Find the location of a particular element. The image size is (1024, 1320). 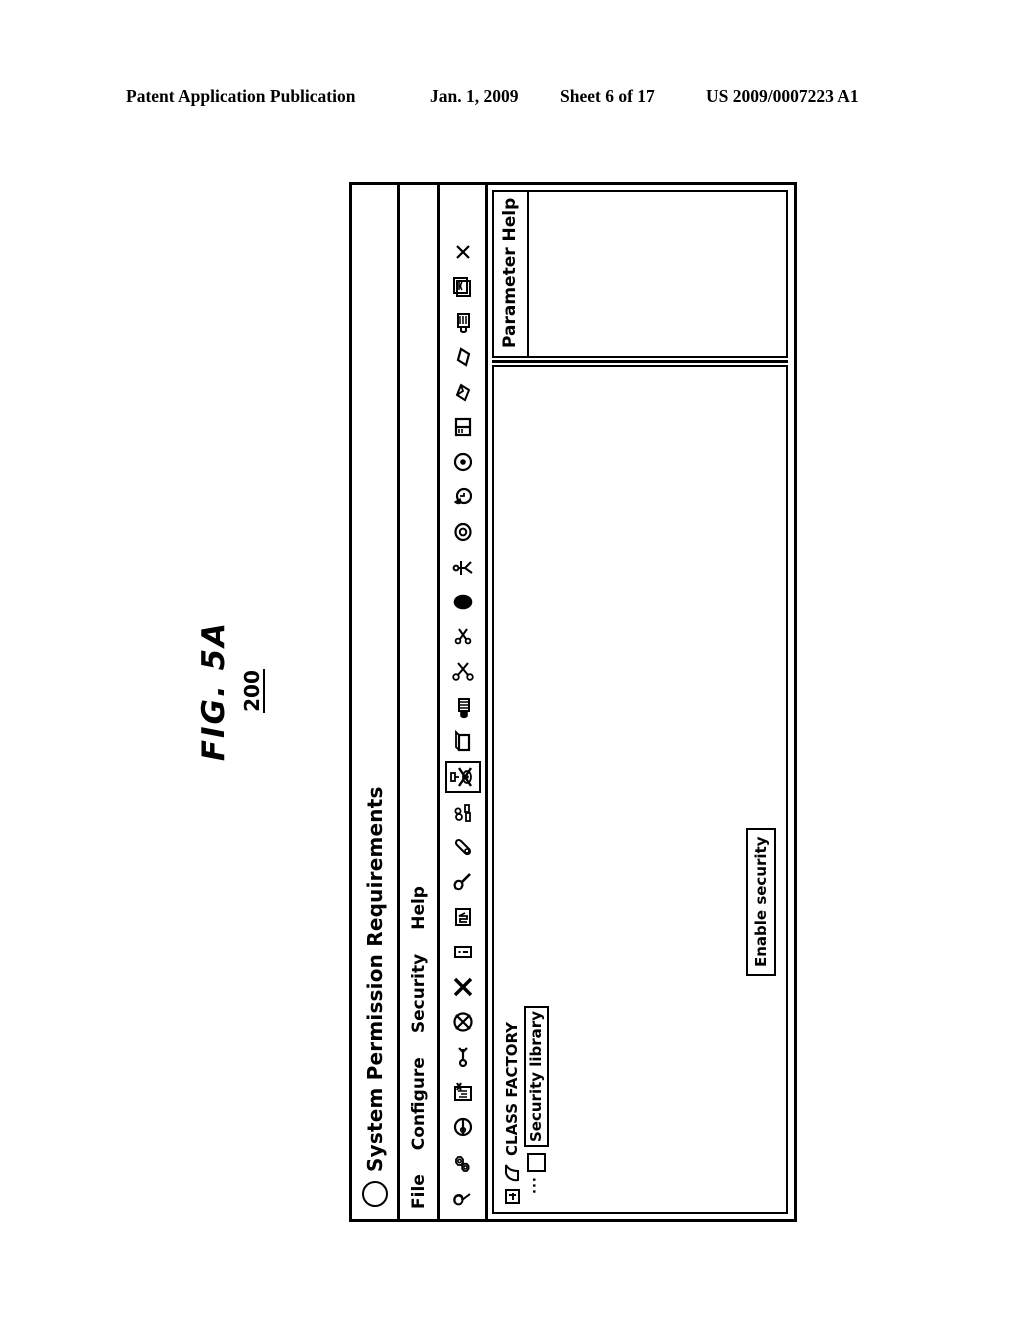

parameter-help-header: Parameter Help is located at coordinates (511, 274).